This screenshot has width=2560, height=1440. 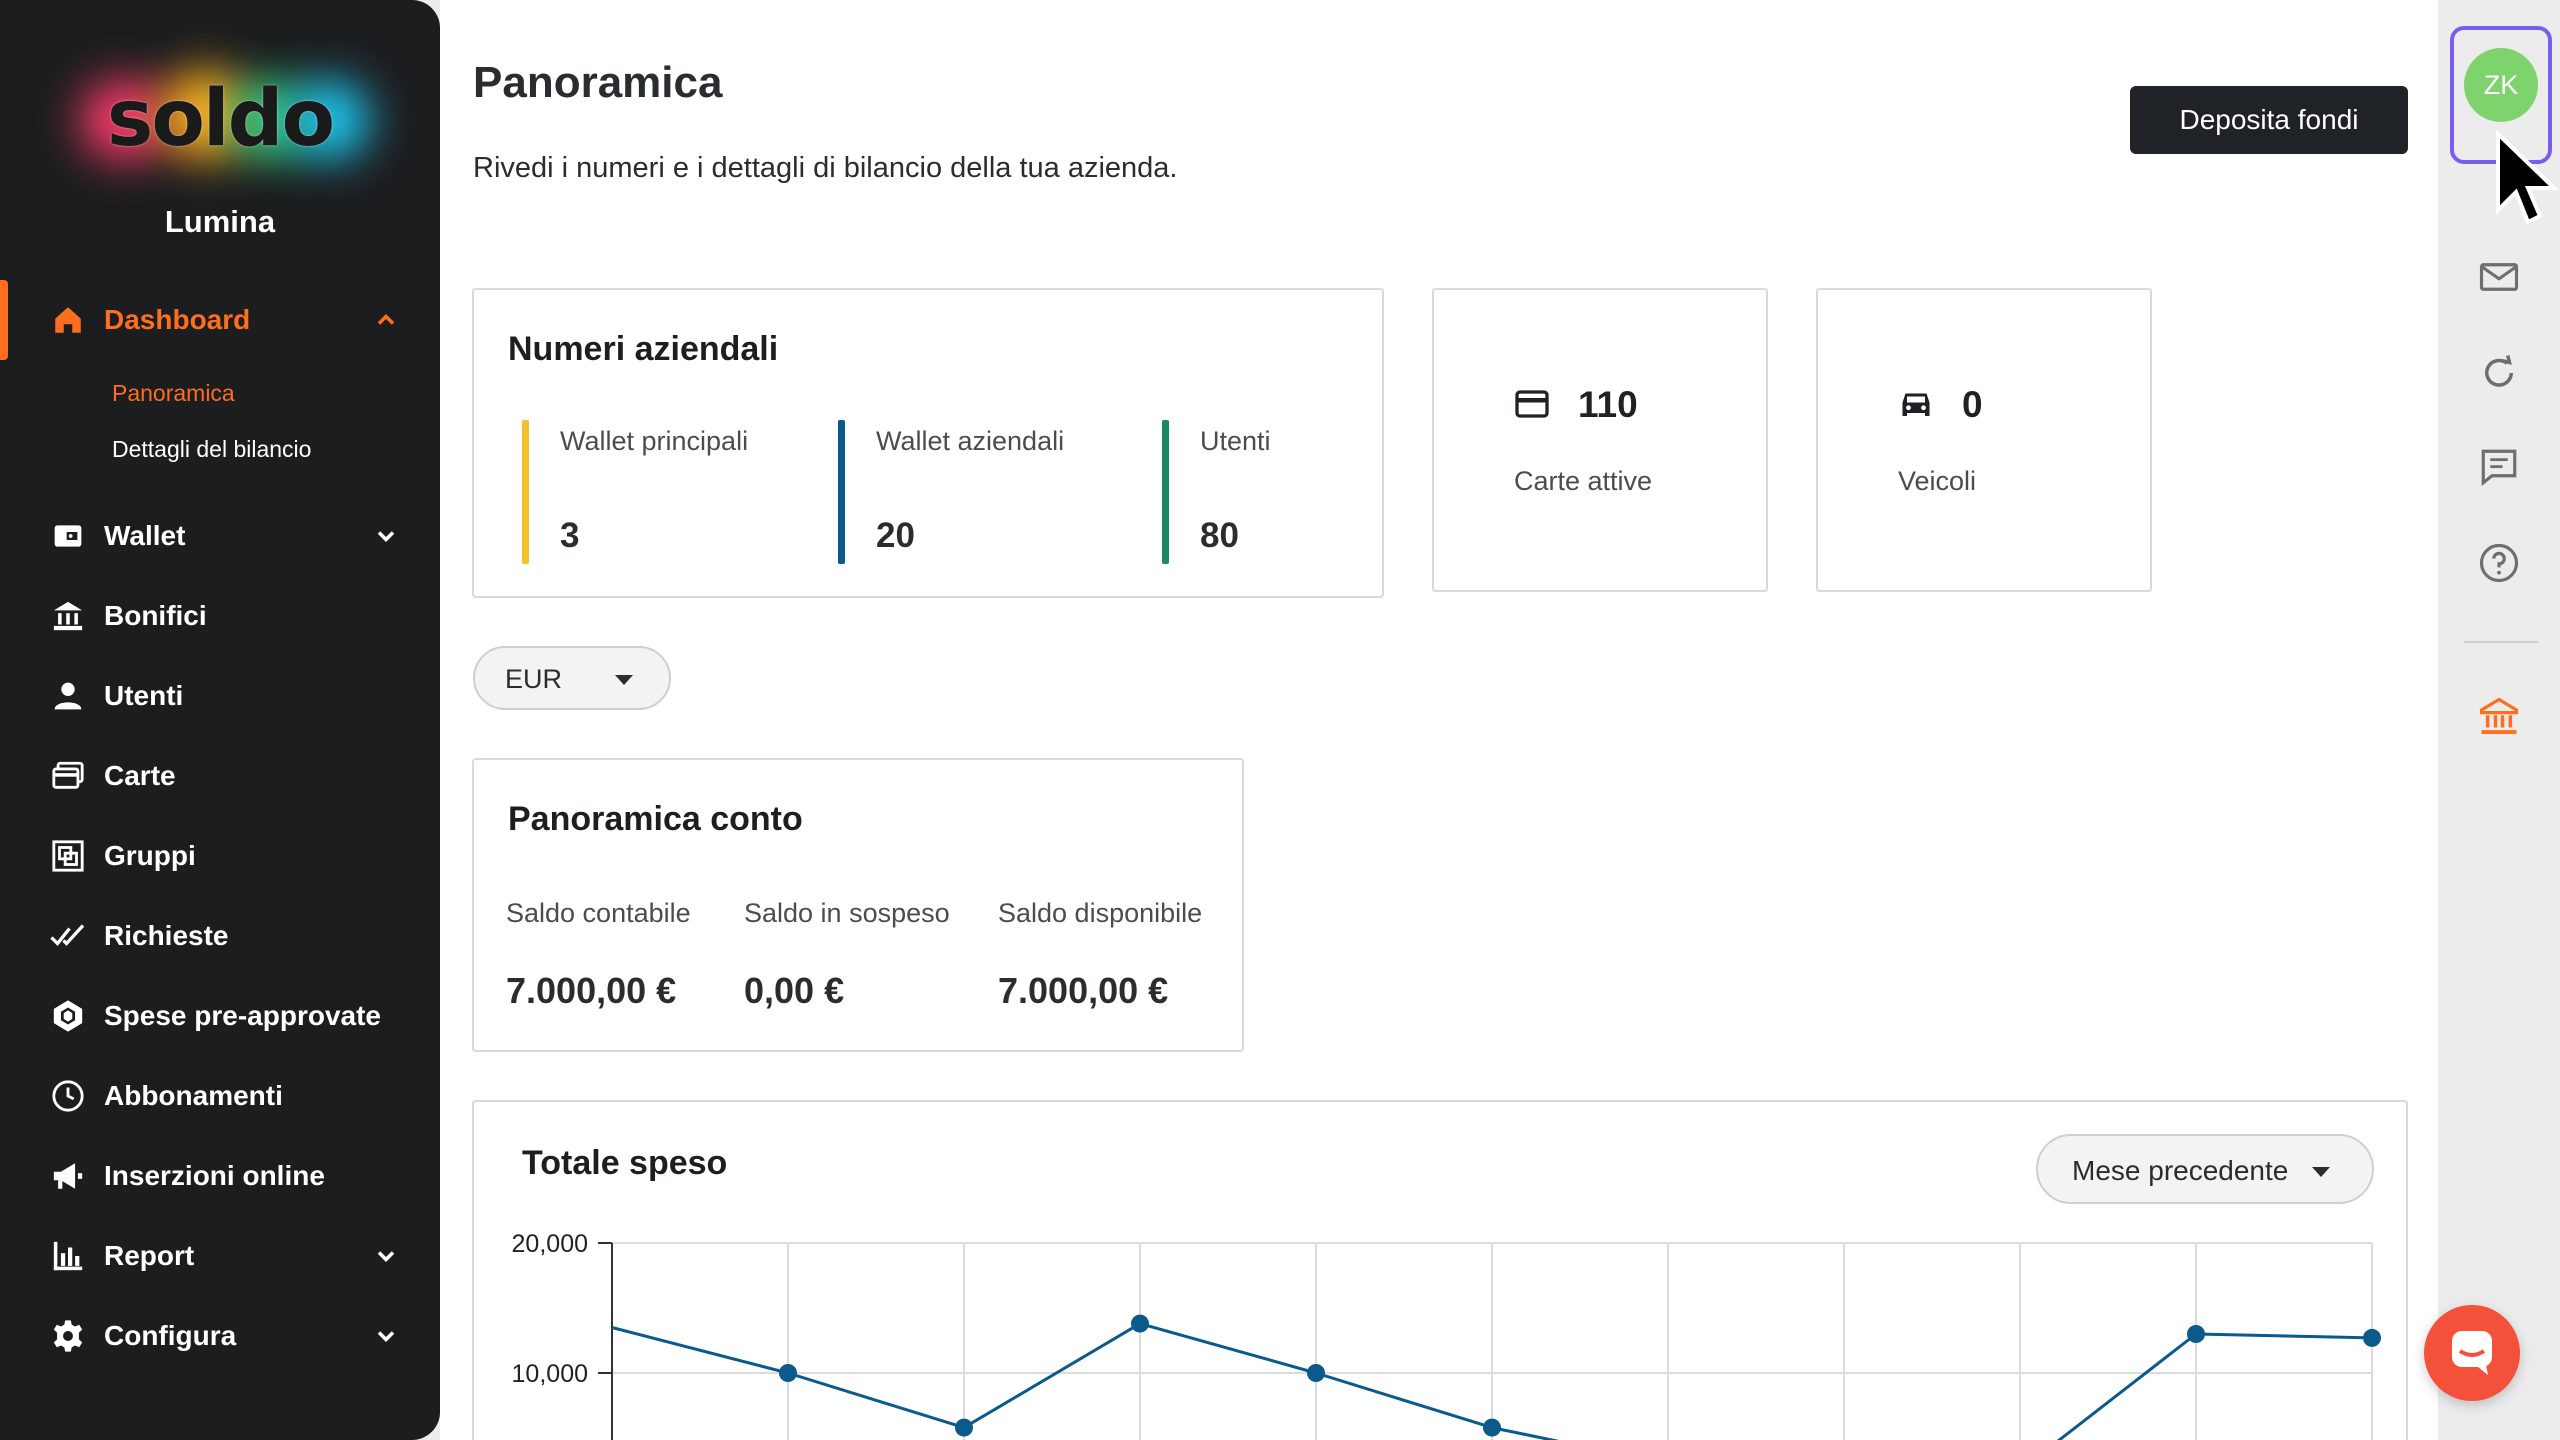 I want to click on sidebar-item-label: Wallet, so click(x=145, y=535).